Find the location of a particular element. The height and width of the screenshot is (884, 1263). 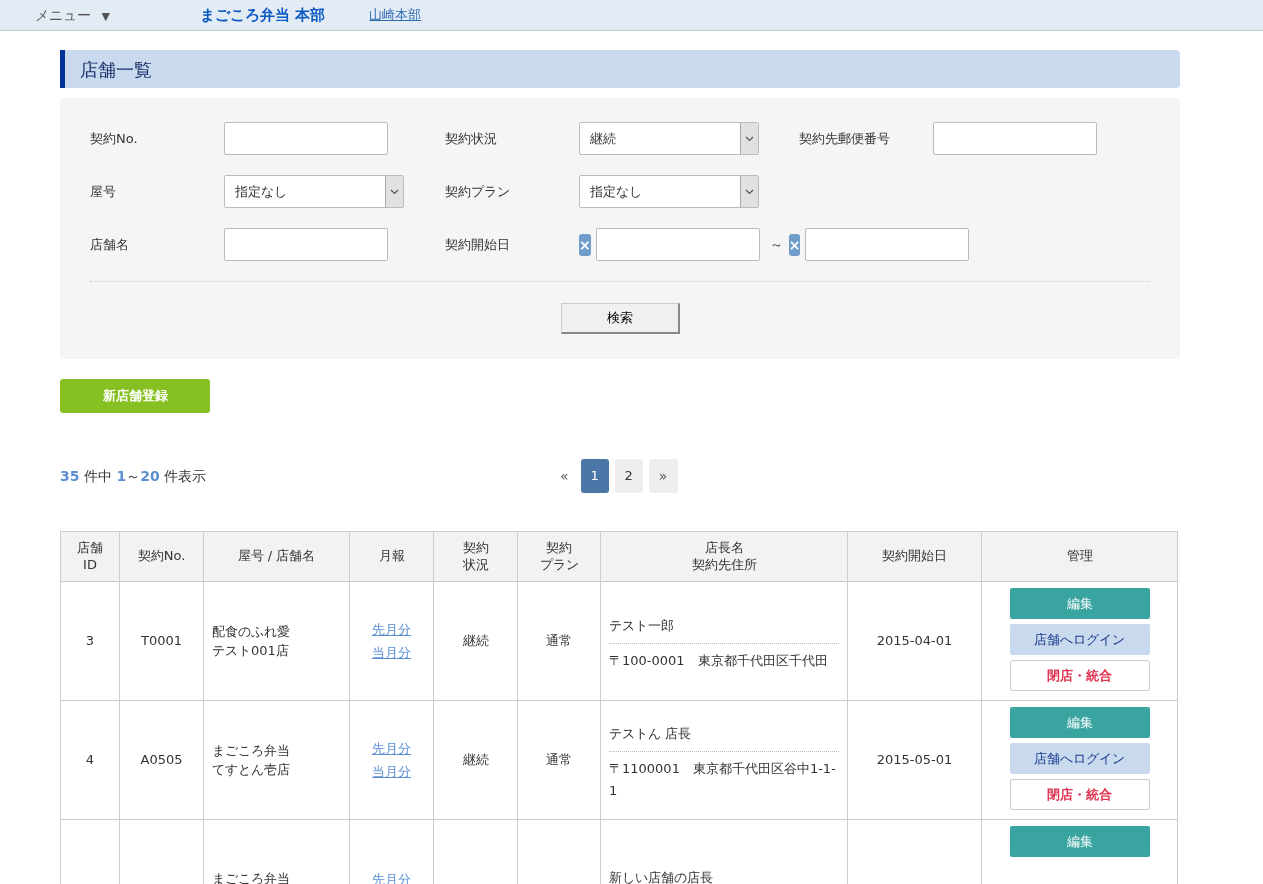

manager-name: テスト一郎 is located at coordinates (724, 627).